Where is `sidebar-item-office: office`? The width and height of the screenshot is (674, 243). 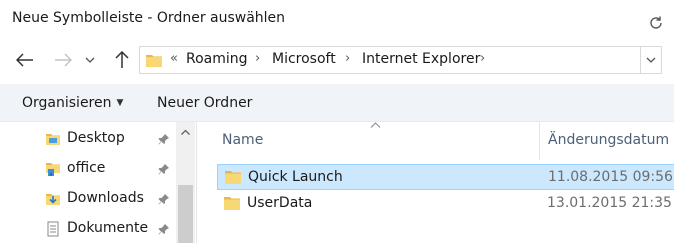 sidebar-item-office: office is located at coordinates (88, 169).